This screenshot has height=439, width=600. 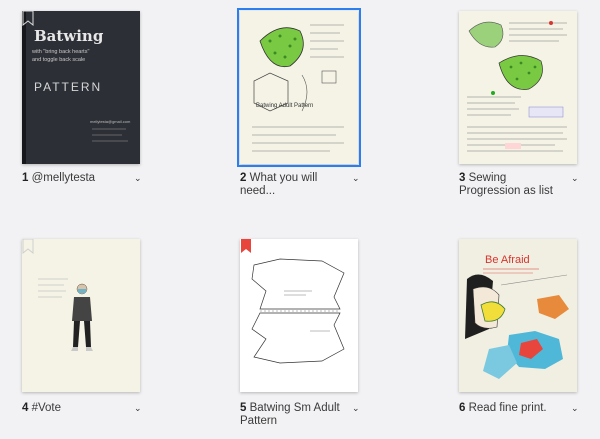 I want to click on page-label: Batwing Sm Adult Pattern, so click(x=290, y=414).